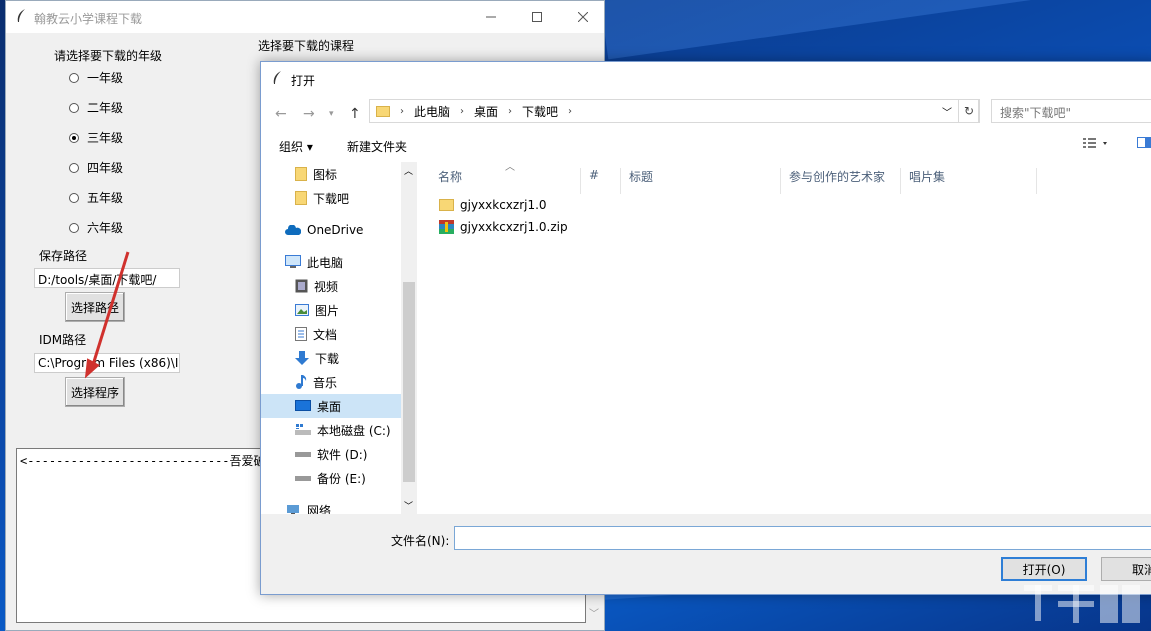 This screenshot has height=631, width=1151. Describe the element at coordinates (301, 382) in the screenshot. I see `music-icon` at that location.